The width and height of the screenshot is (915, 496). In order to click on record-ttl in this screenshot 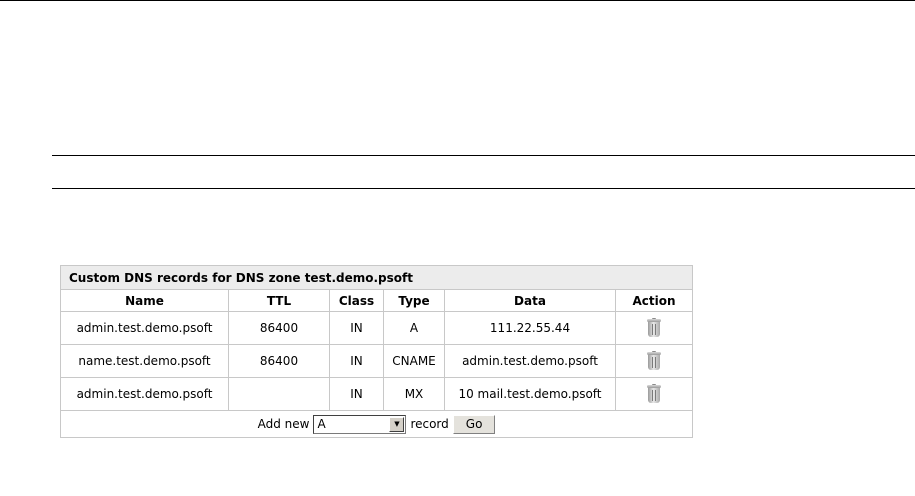, I will do `click(279, 394)`.